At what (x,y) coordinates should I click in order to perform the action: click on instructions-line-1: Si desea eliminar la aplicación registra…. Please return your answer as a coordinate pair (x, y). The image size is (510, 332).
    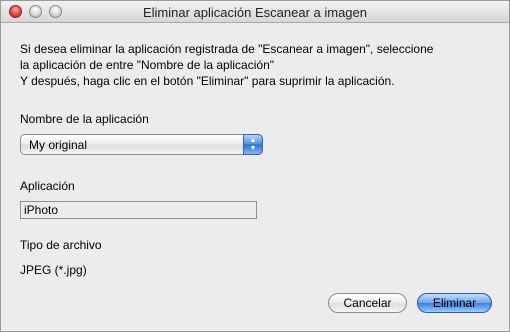
    Looking at the image, I should click on (227, 49).